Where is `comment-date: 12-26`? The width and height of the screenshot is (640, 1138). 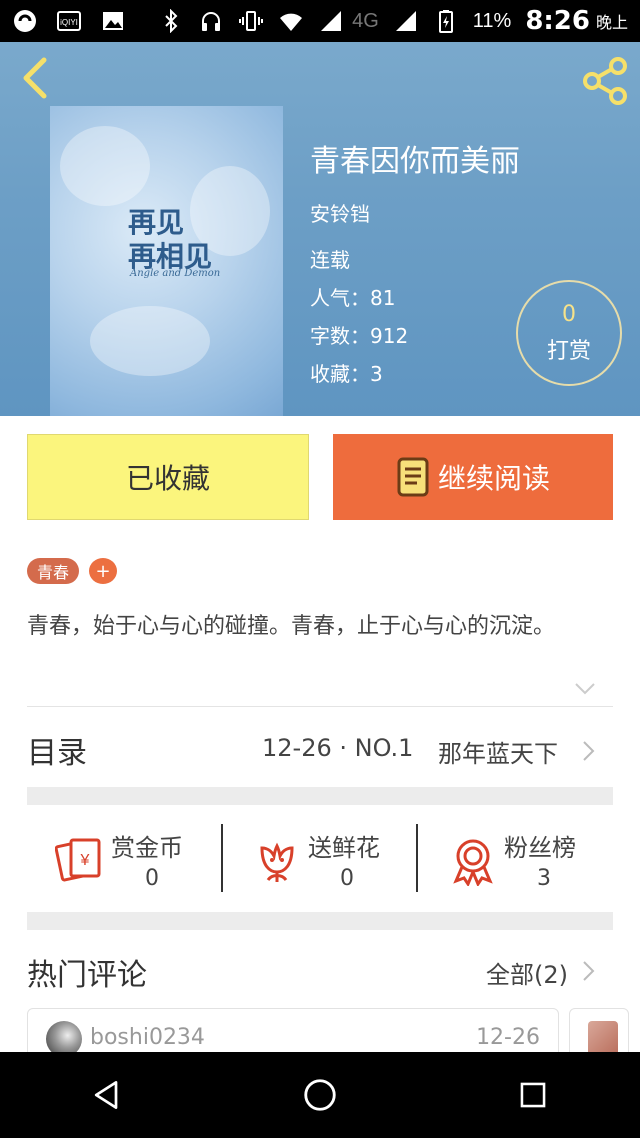
comment-date: 12-26 is located at coordinates (508, 1037).